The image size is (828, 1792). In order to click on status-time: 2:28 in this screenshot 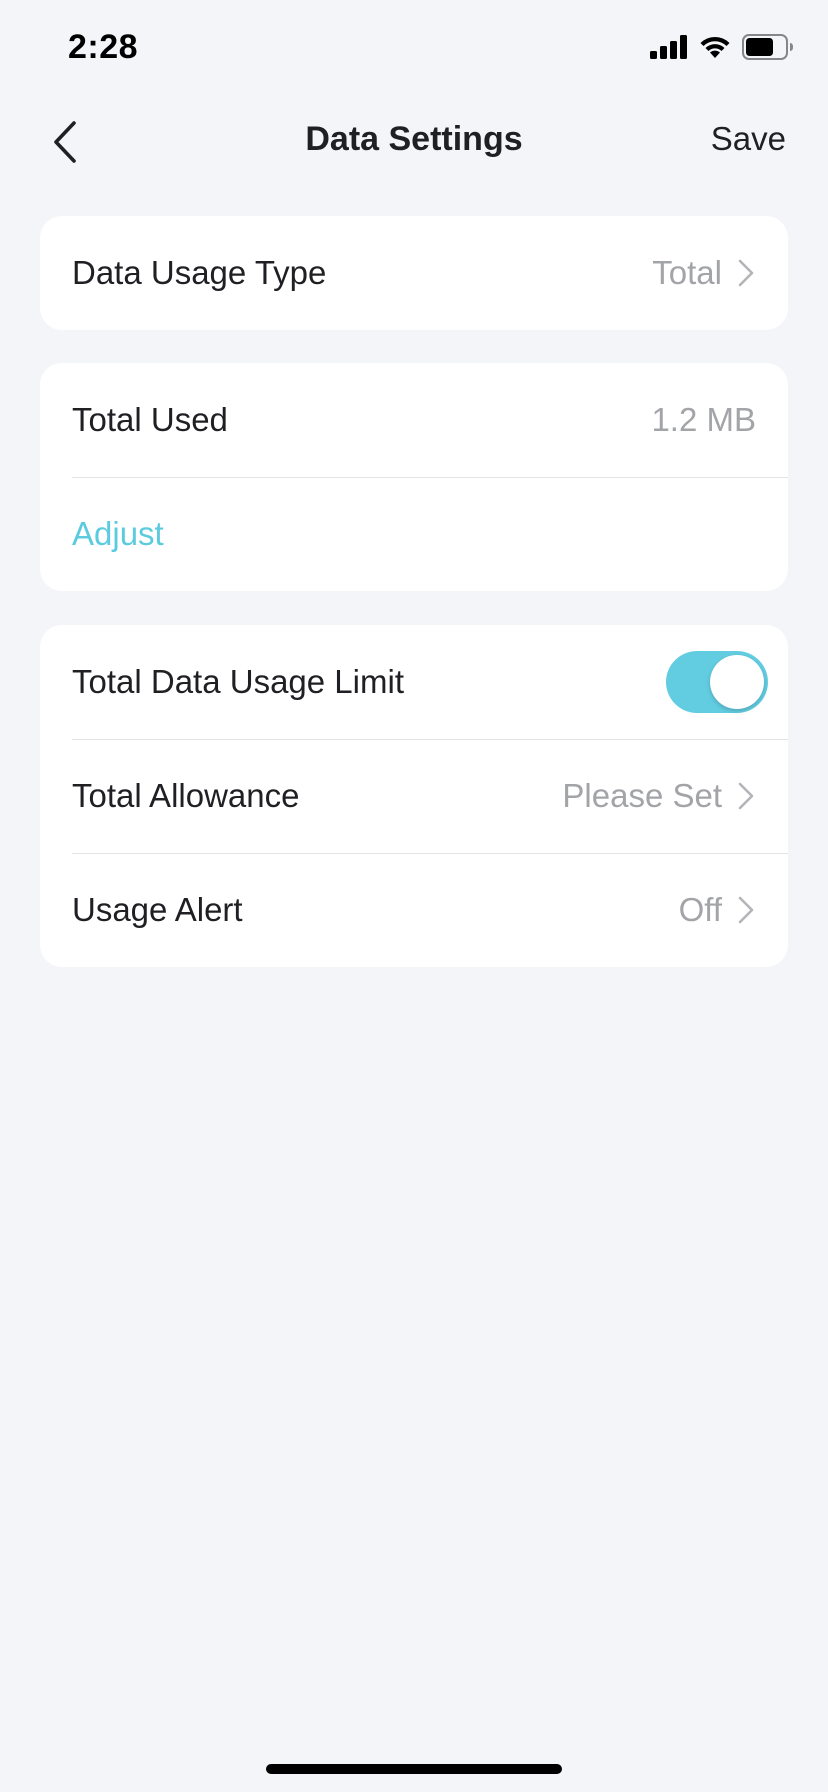, I will do `click(103, 47)`.